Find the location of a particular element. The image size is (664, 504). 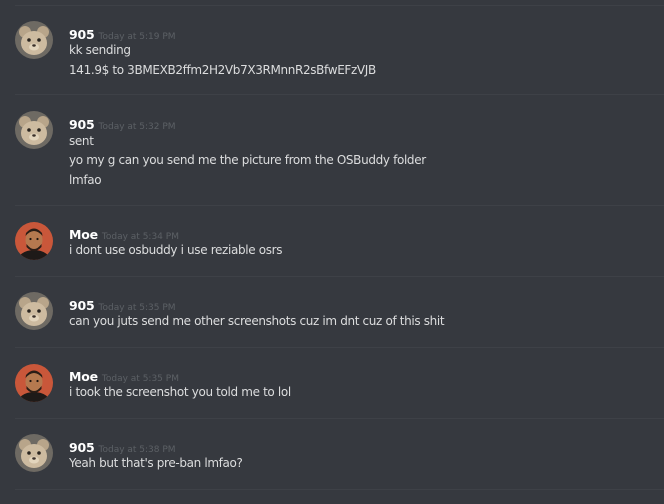

message-header: 905 Today at 5:32 PM is located at coordinates (122, 123).